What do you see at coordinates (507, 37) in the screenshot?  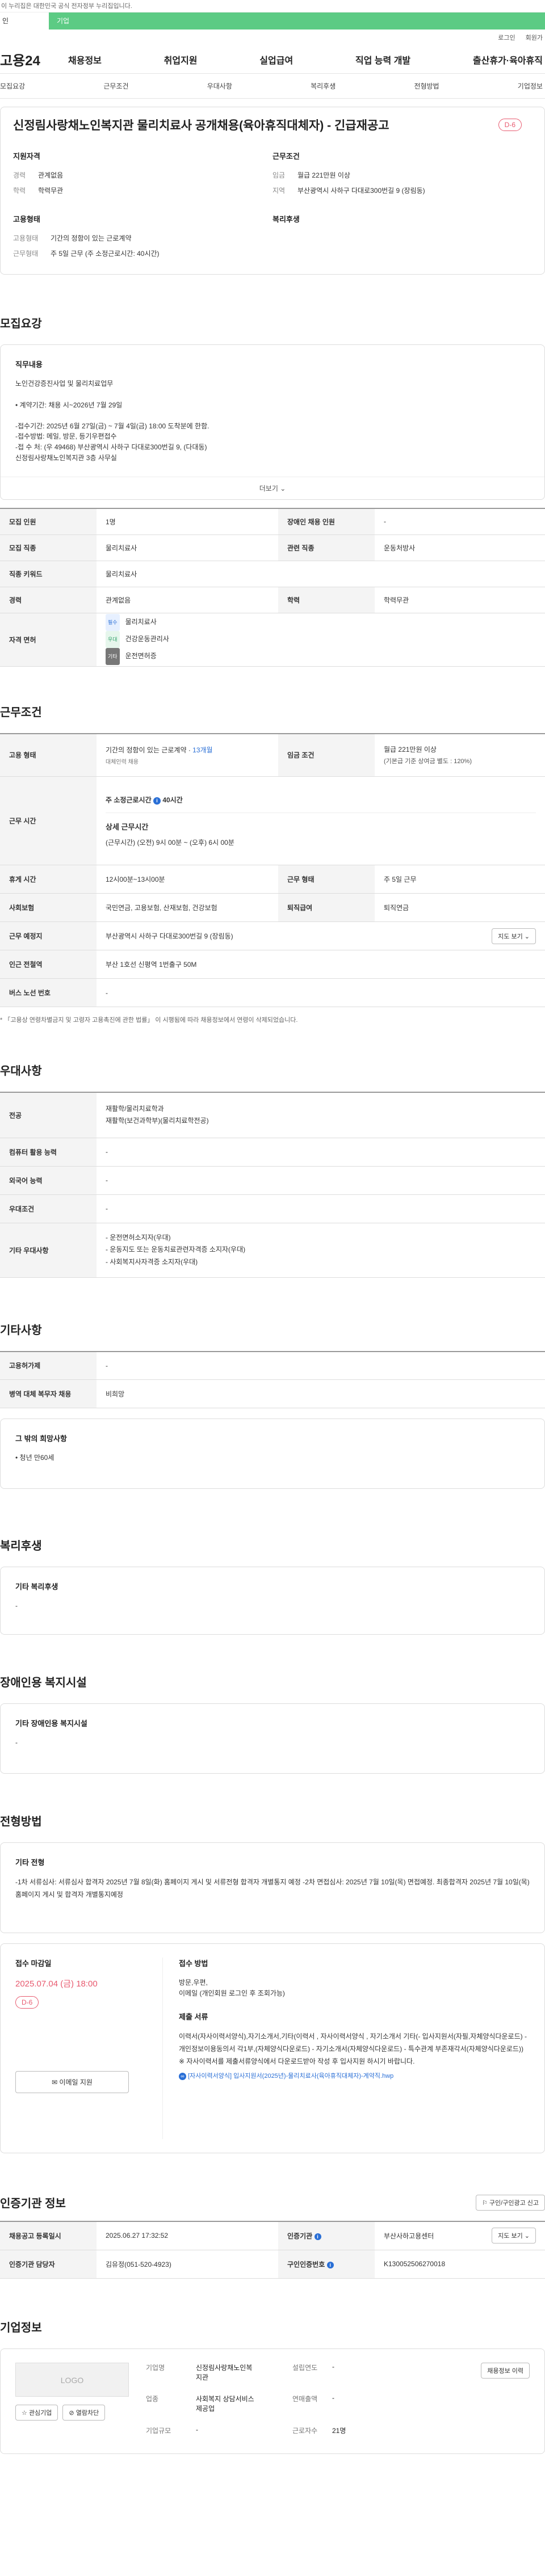 I see `login-link: 로그인` at bounding box center [507, 37].